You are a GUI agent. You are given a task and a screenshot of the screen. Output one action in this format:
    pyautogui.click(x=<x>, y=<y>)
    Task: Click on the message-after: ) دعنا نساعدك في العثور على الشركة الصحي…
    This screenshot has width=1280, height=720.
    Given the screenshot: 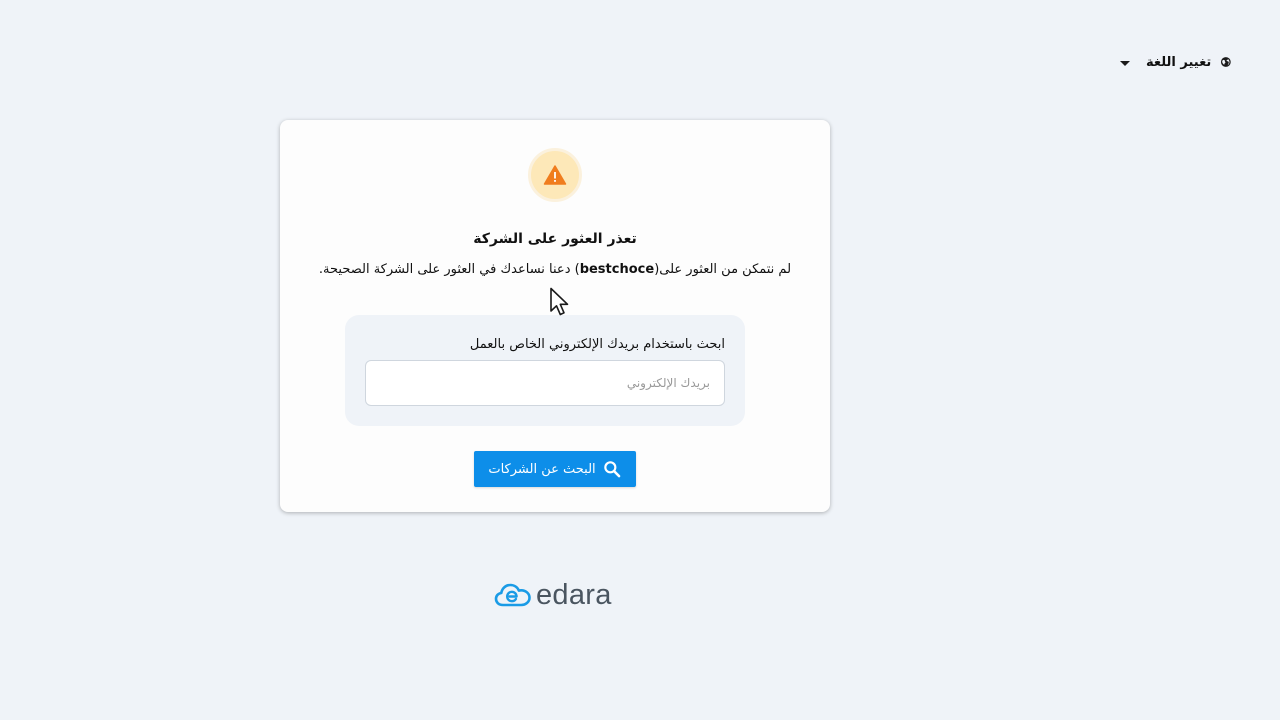 What is the action you would take?
    pyautogui.click(x=449, y=269)
    